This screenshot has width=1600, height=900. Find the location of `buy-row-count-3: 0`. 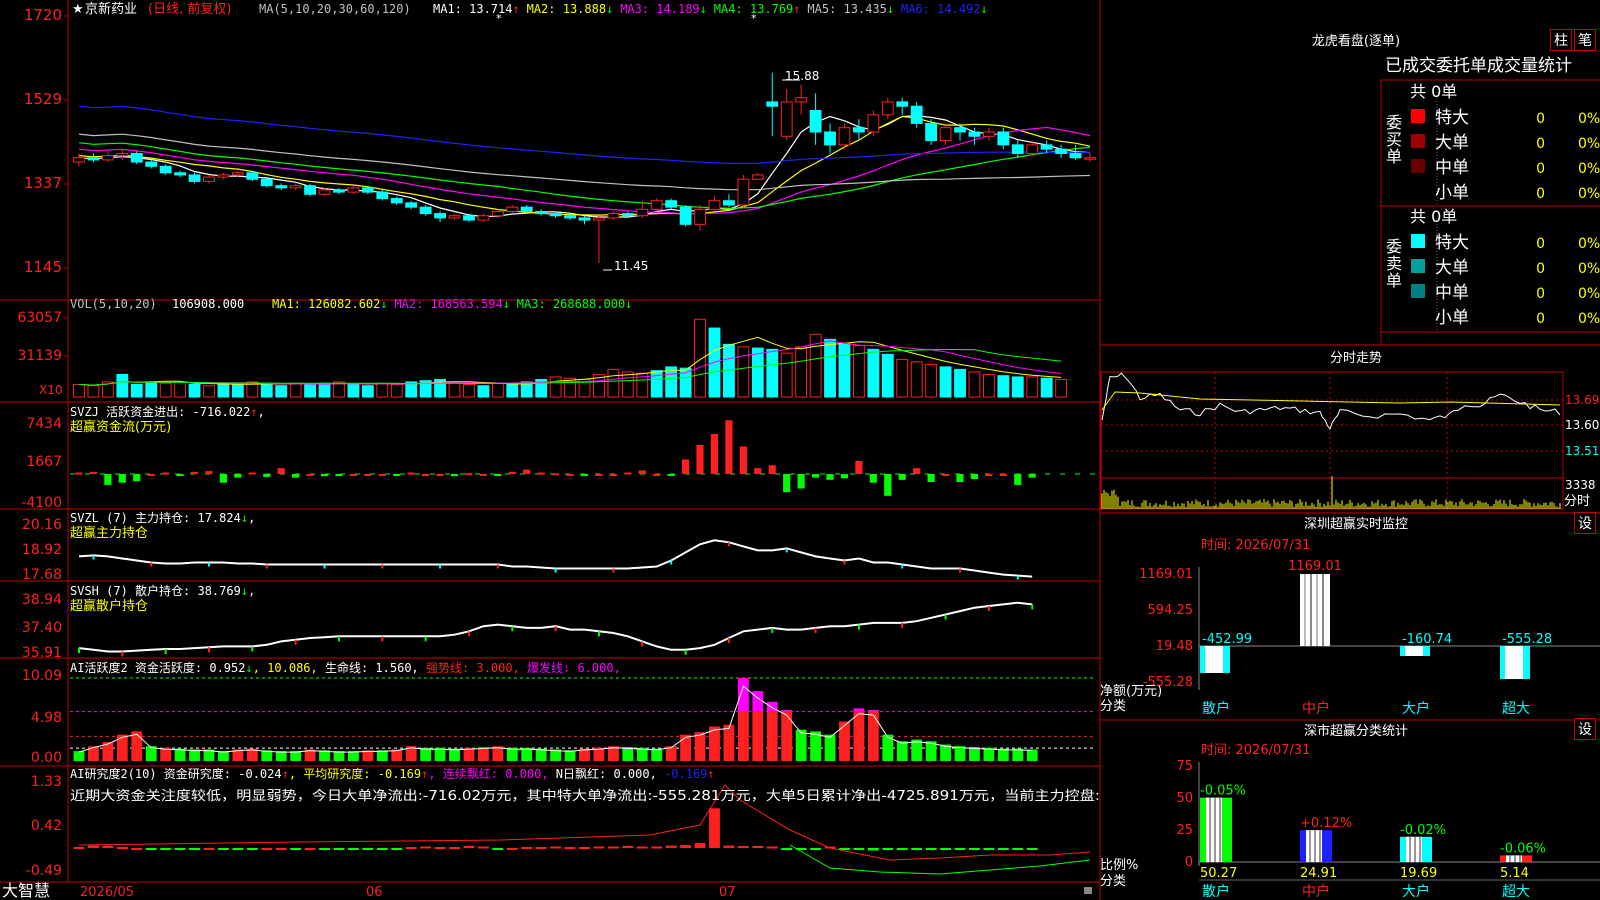

buy-row-count-3: 0 is located at coordinates (1540, 194).